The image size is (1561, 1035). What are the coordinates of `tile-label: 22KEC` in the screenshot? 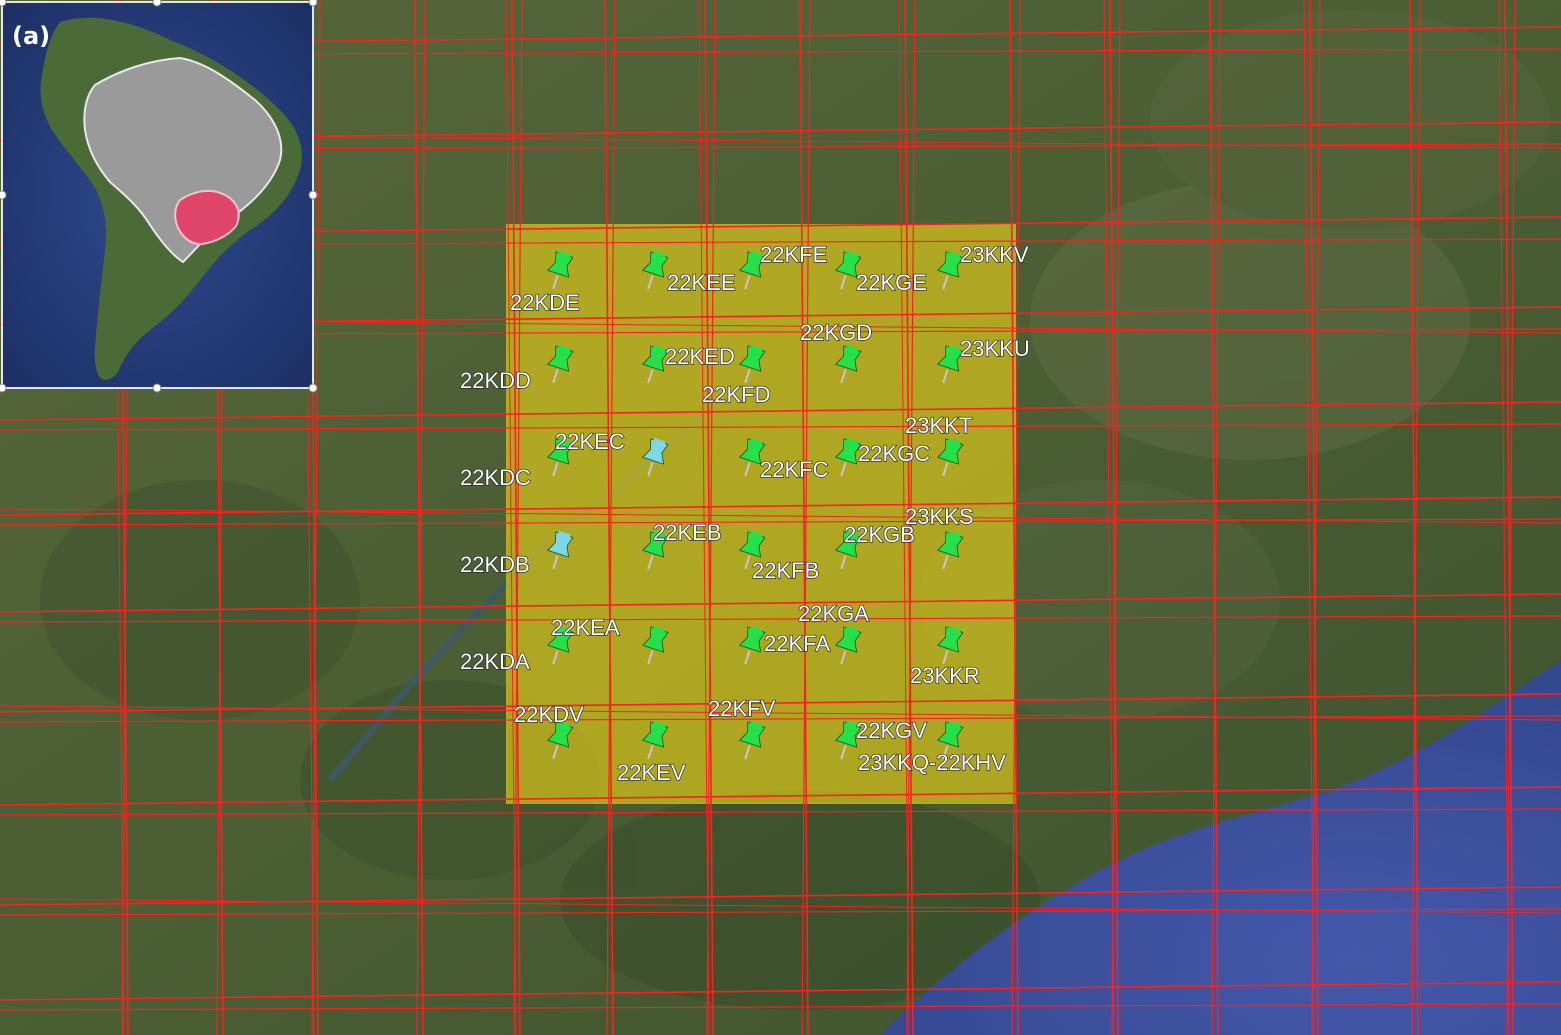 It's located at (590, 441).